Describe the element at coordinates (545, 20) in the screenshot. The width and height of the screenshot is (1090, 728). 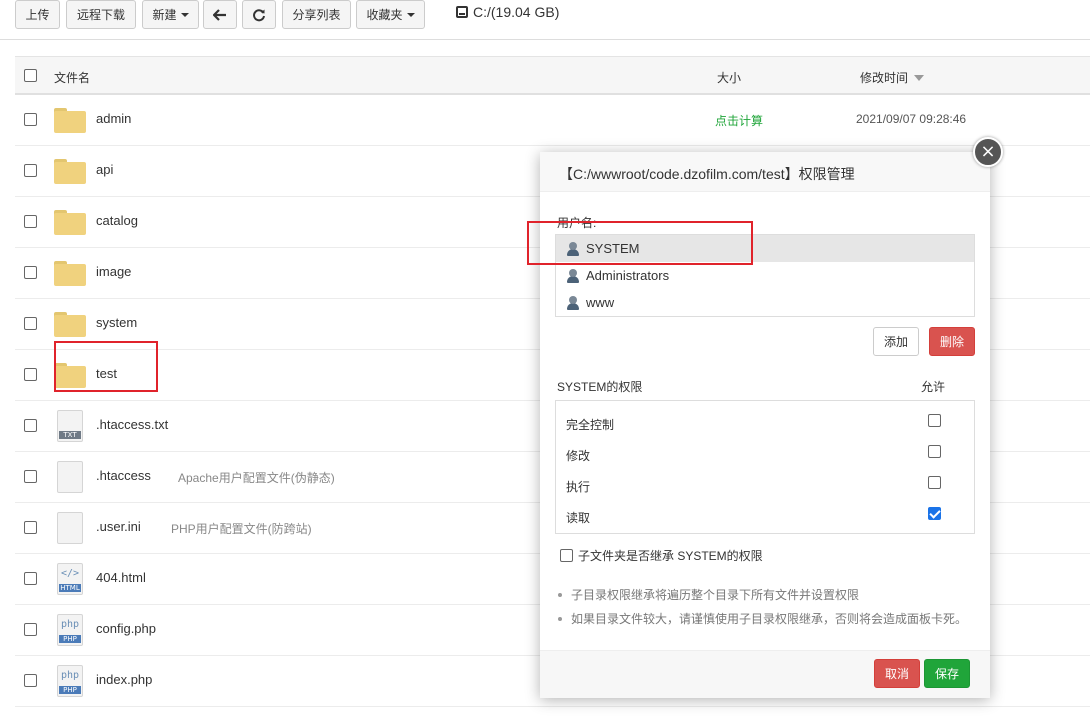
I see `toolbar: 上传 远程下载 新建 分享列表 收藏夹 C:/(19.04 GB)` at that location.